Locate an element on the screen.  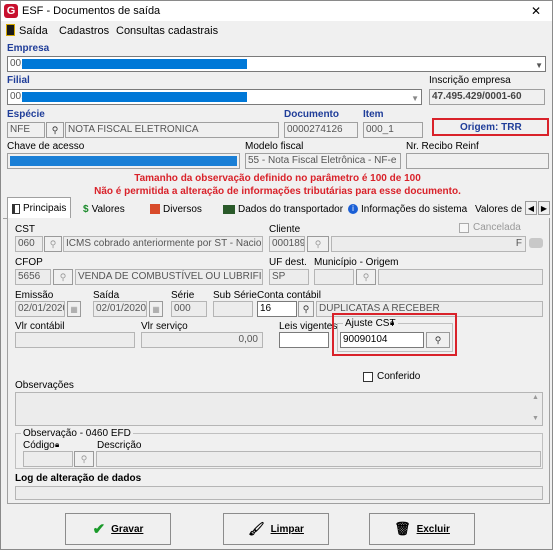
subserie-field is located at coordinates (233, 309).